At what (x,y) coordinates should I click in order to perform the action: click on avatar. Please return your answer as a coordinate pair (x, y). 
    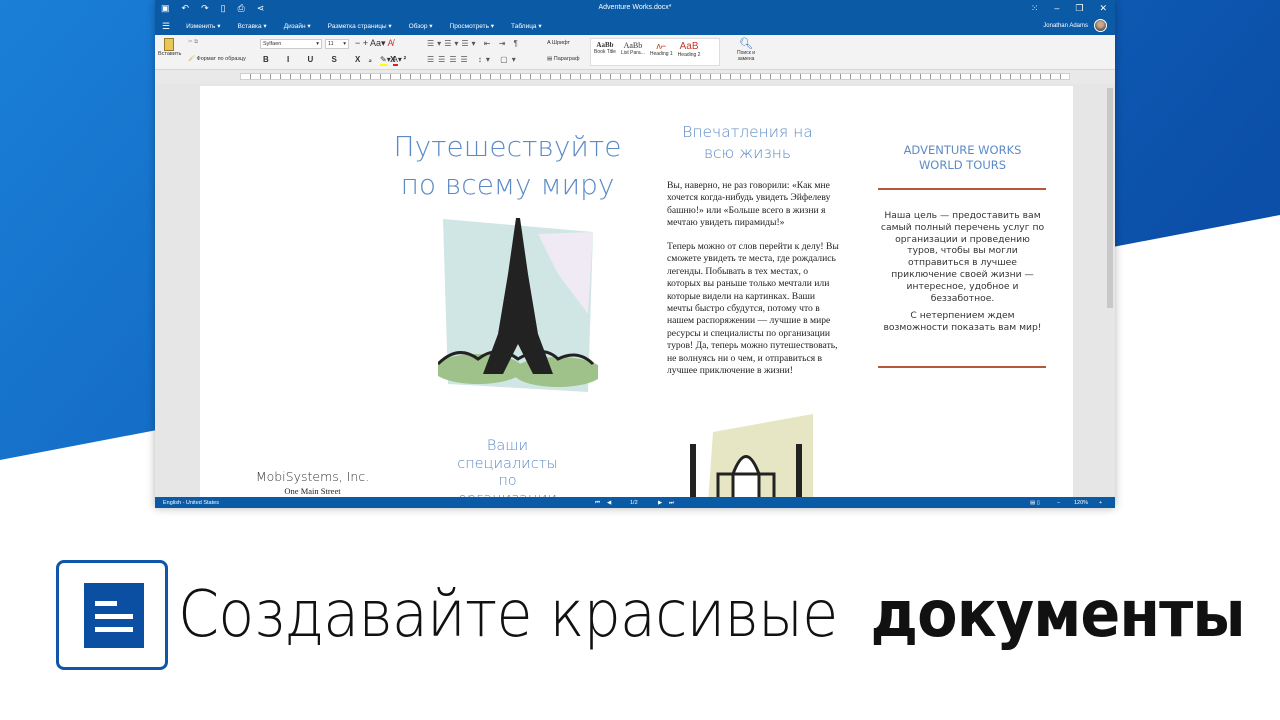
    Looking at the image, I should click on (1100, 25).